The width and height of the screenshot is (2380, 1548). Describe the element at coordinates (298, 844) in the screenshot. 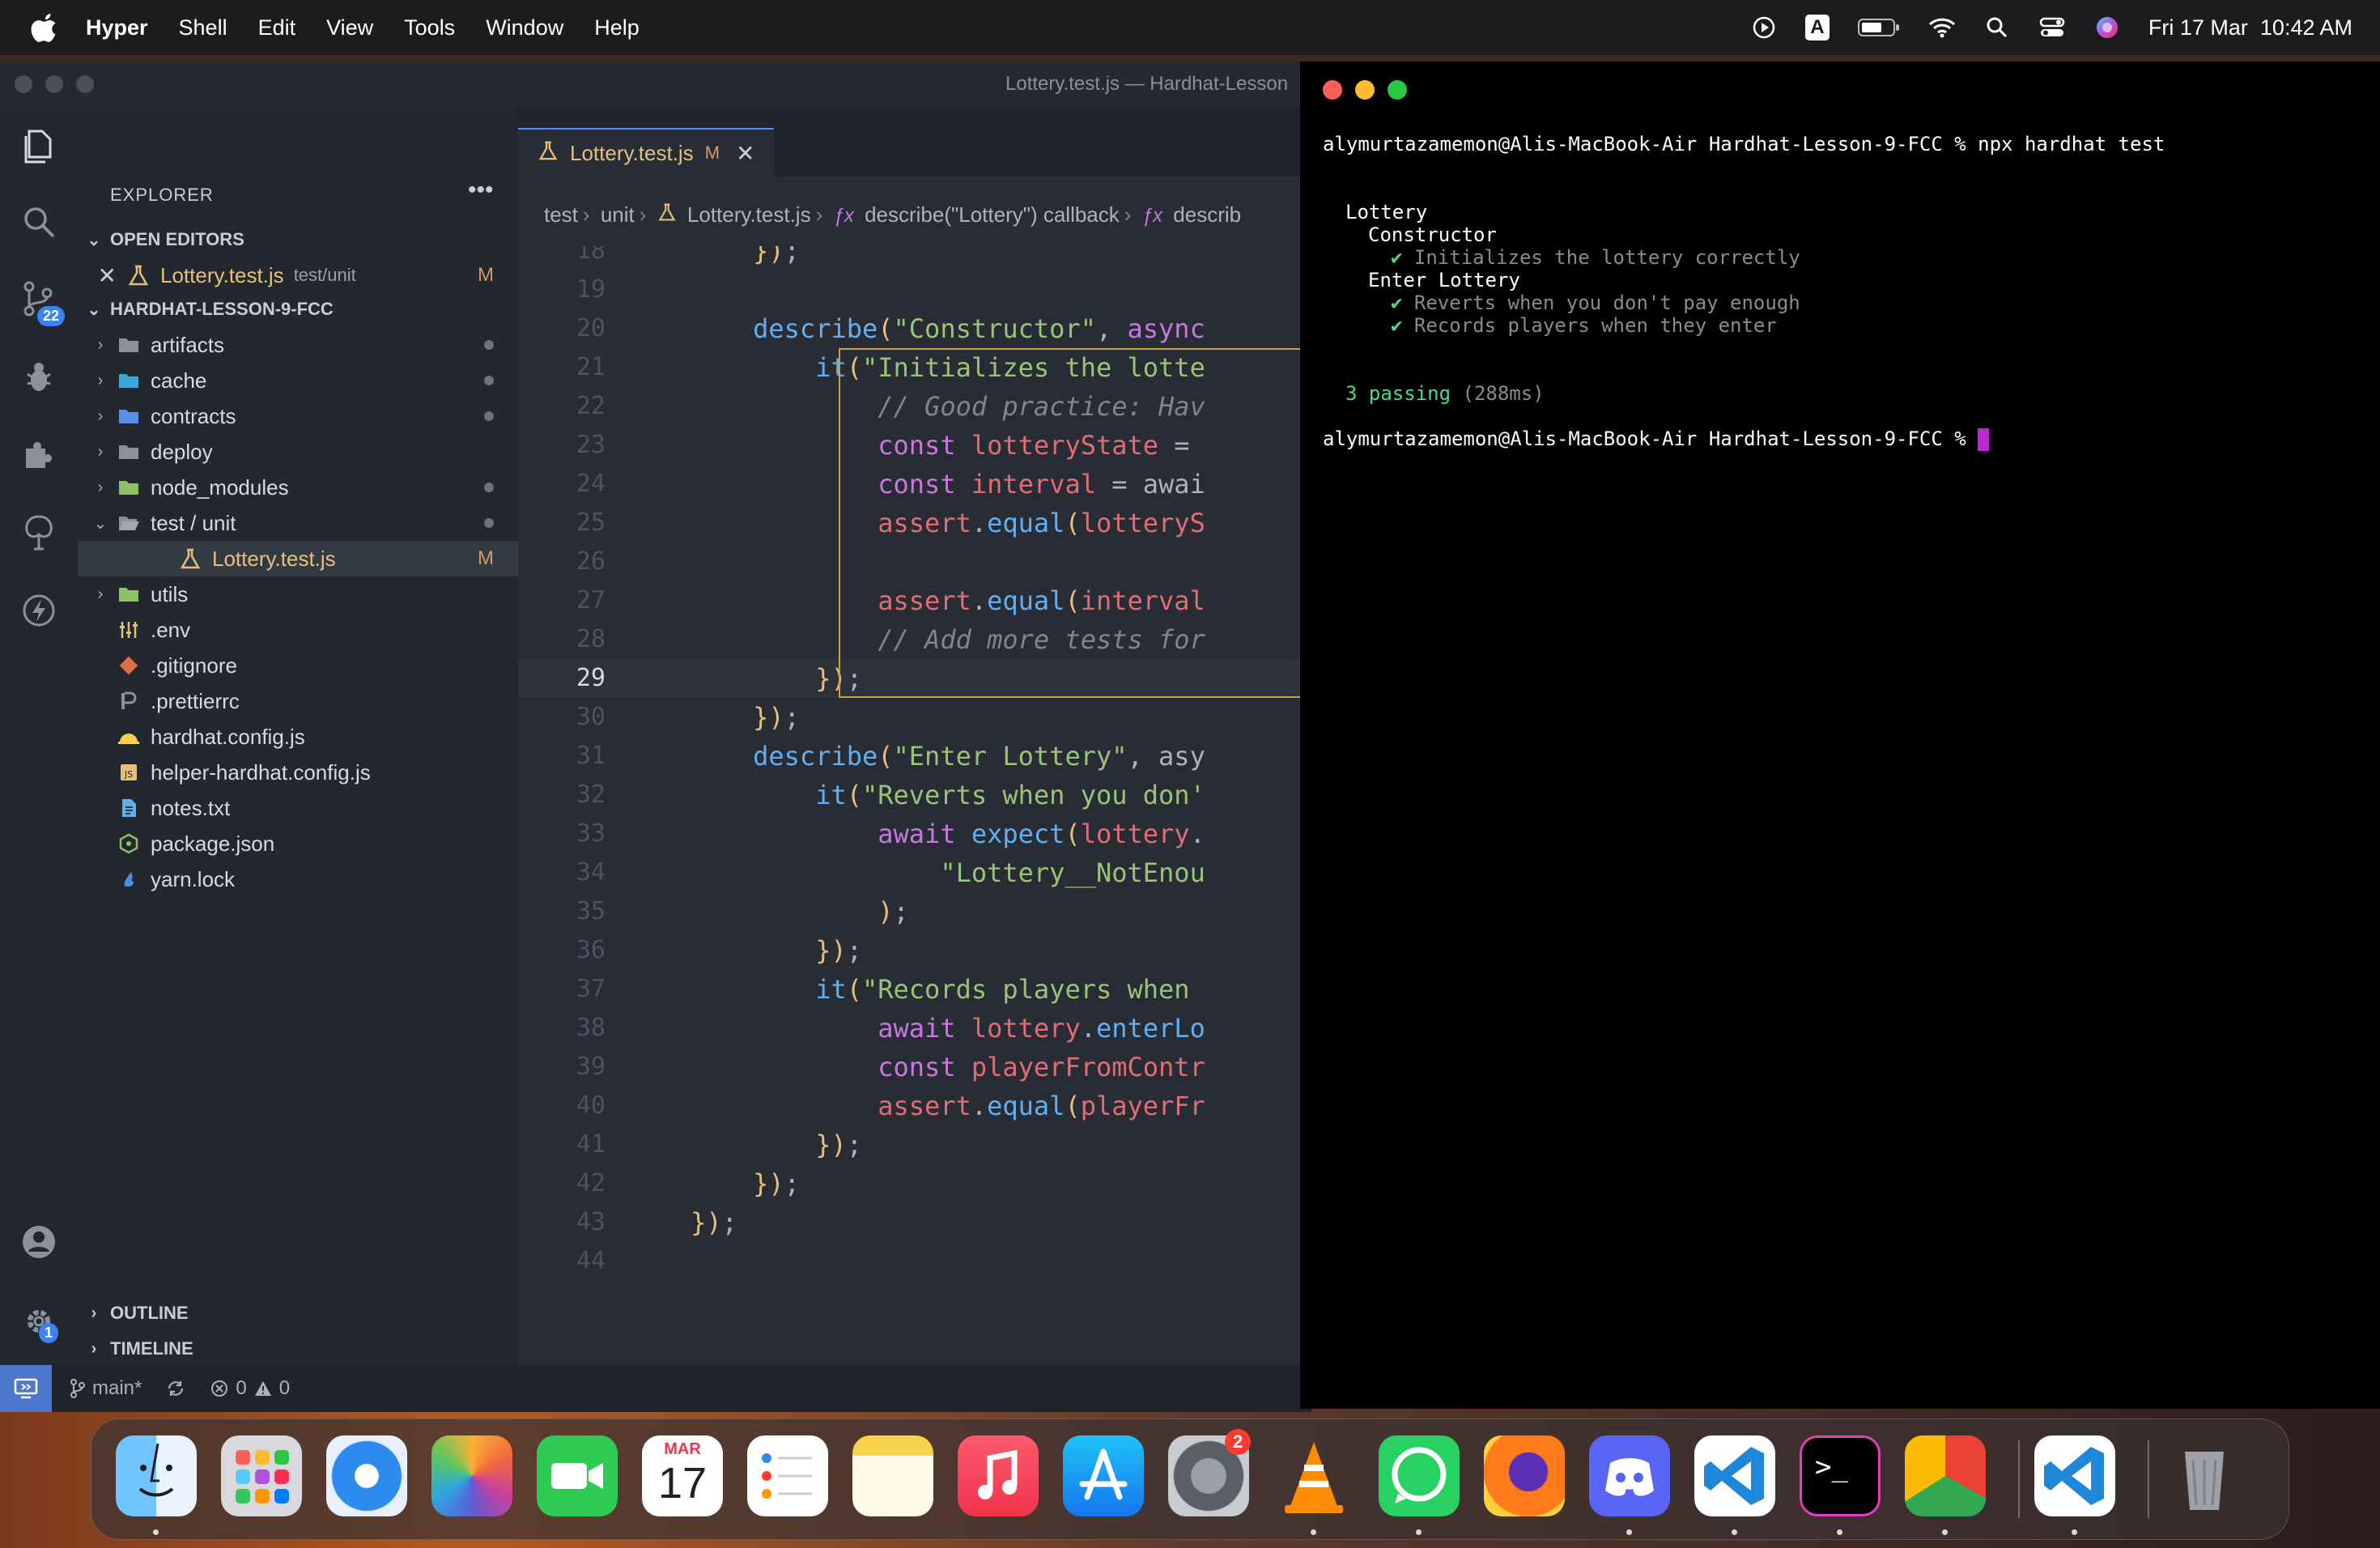

I see `file-tree-item-package-json: package.json` at that location.